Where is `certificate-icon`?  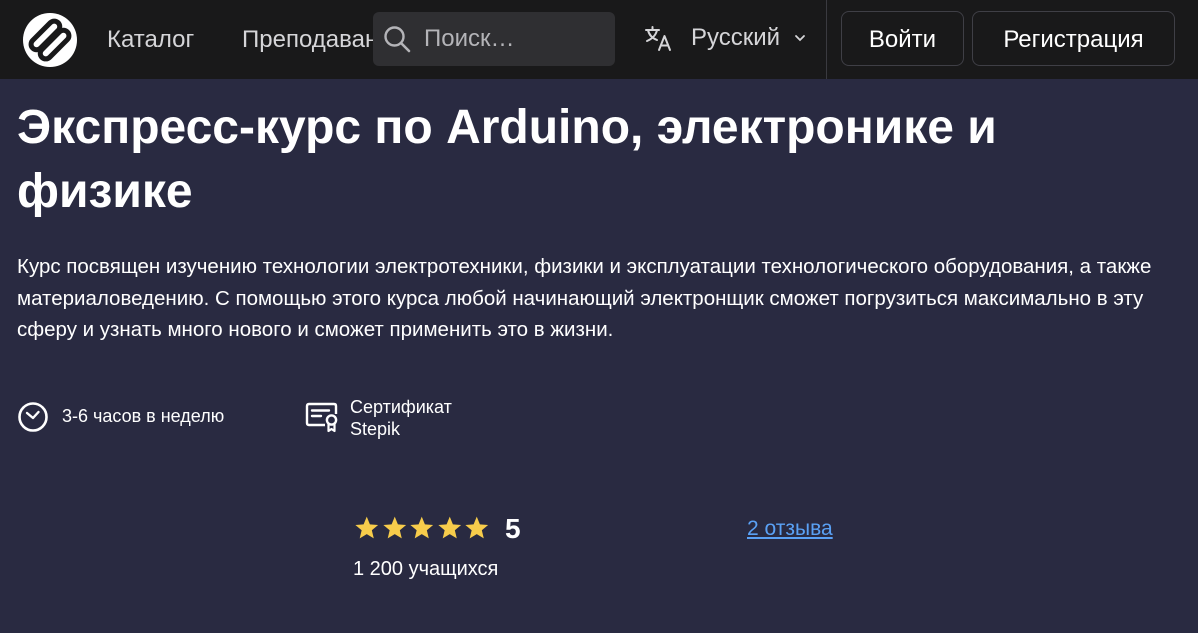
certificate-icon is located at coordinates (321, 417).